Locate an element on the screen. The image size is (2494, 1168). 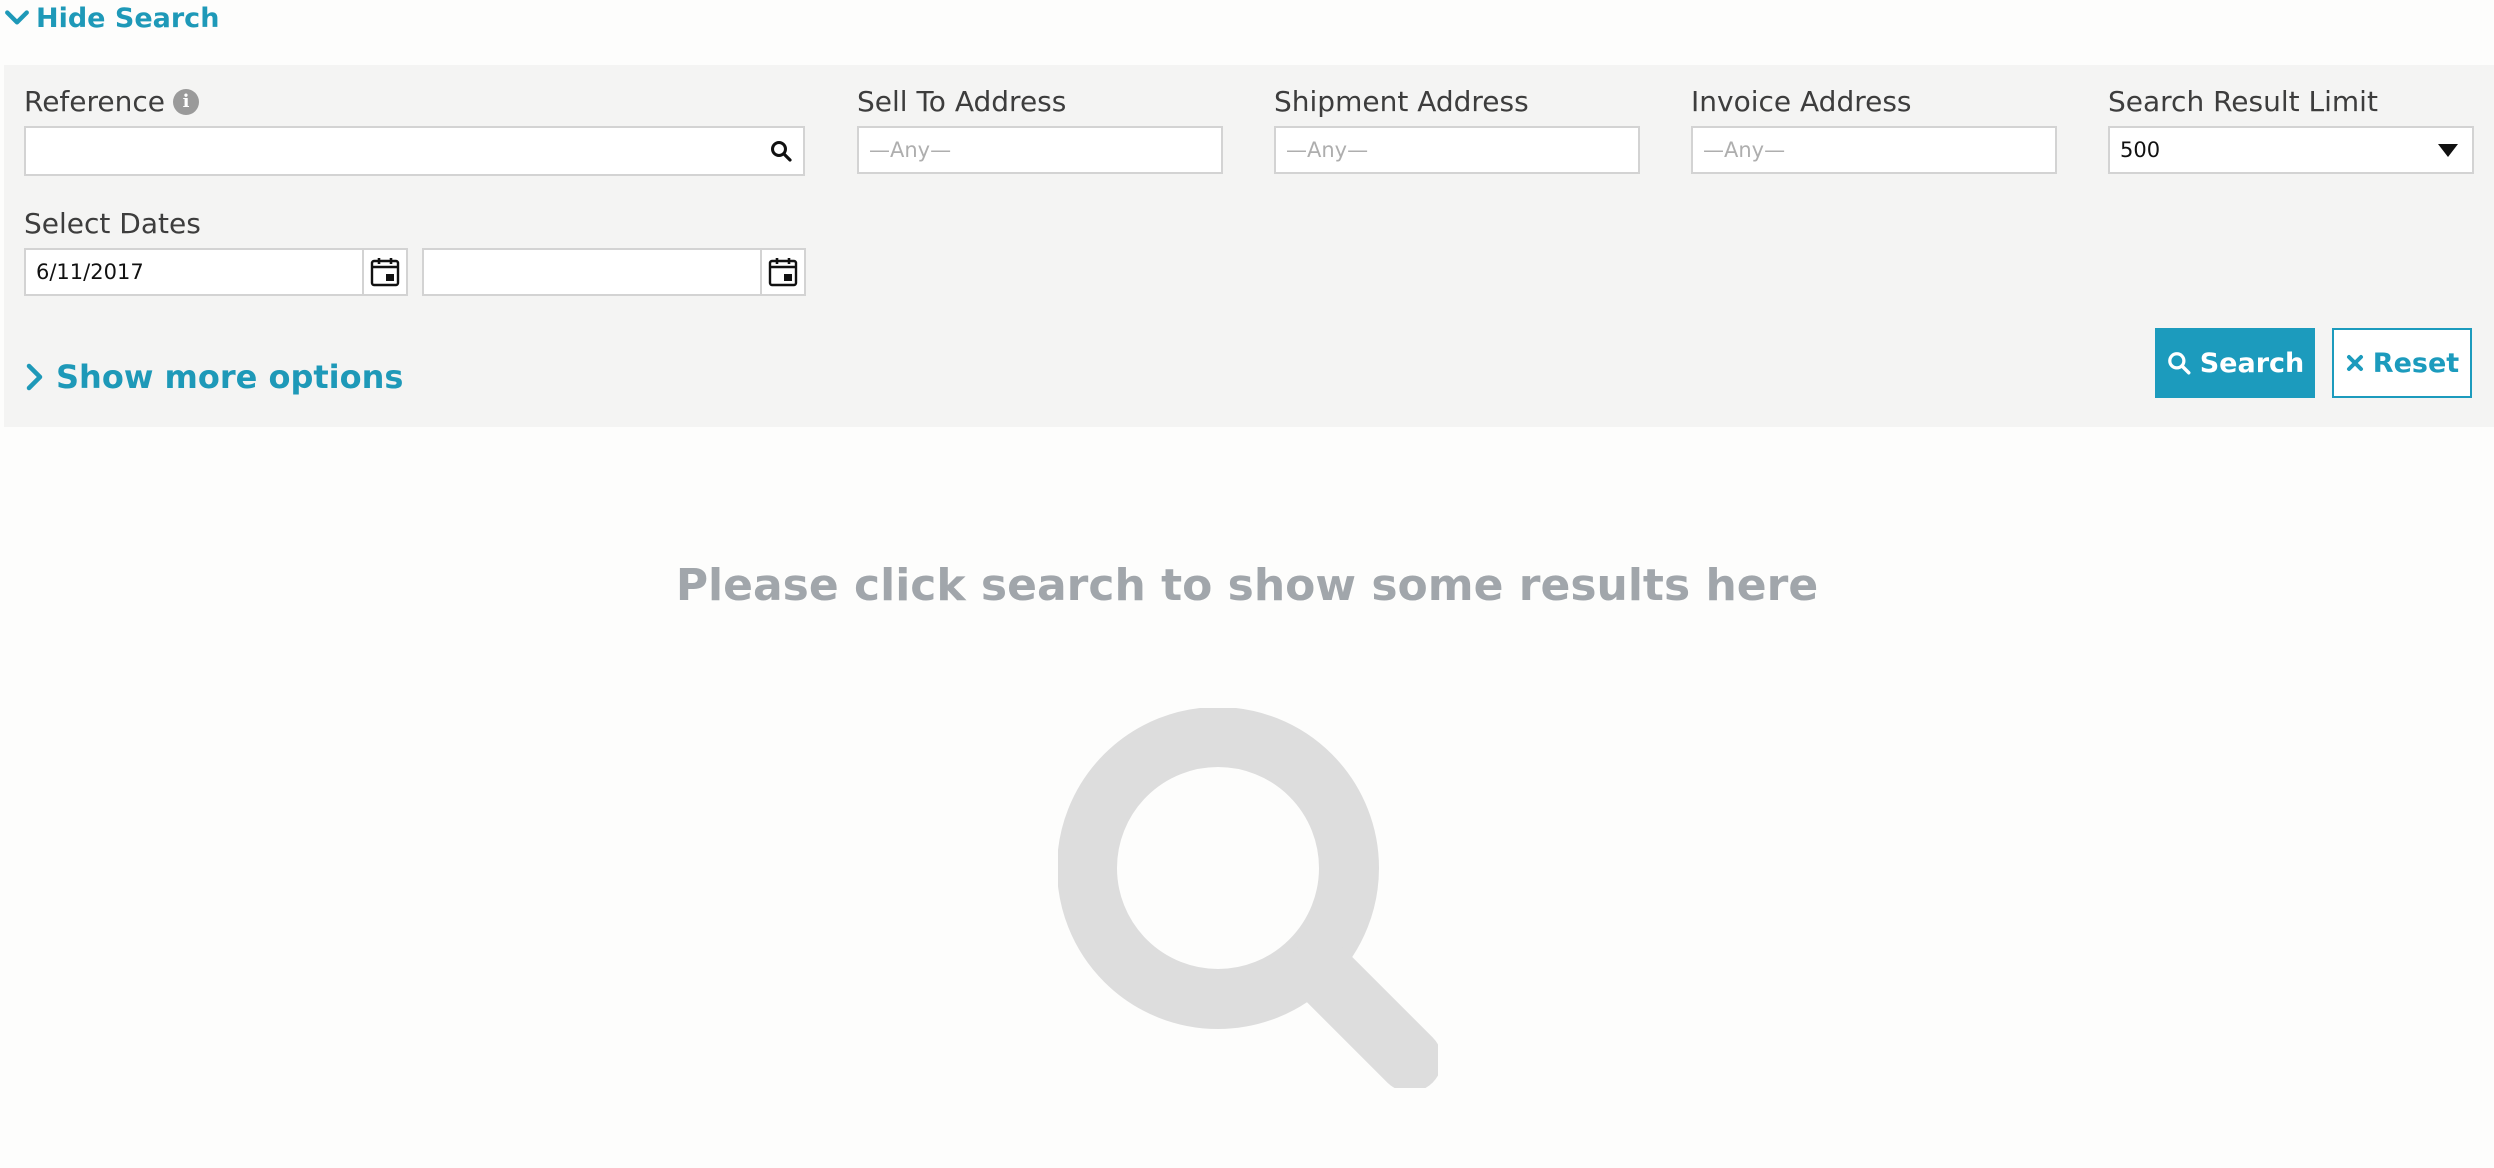
magnifier-illustration-icon is located at coordinates (1248, 898).